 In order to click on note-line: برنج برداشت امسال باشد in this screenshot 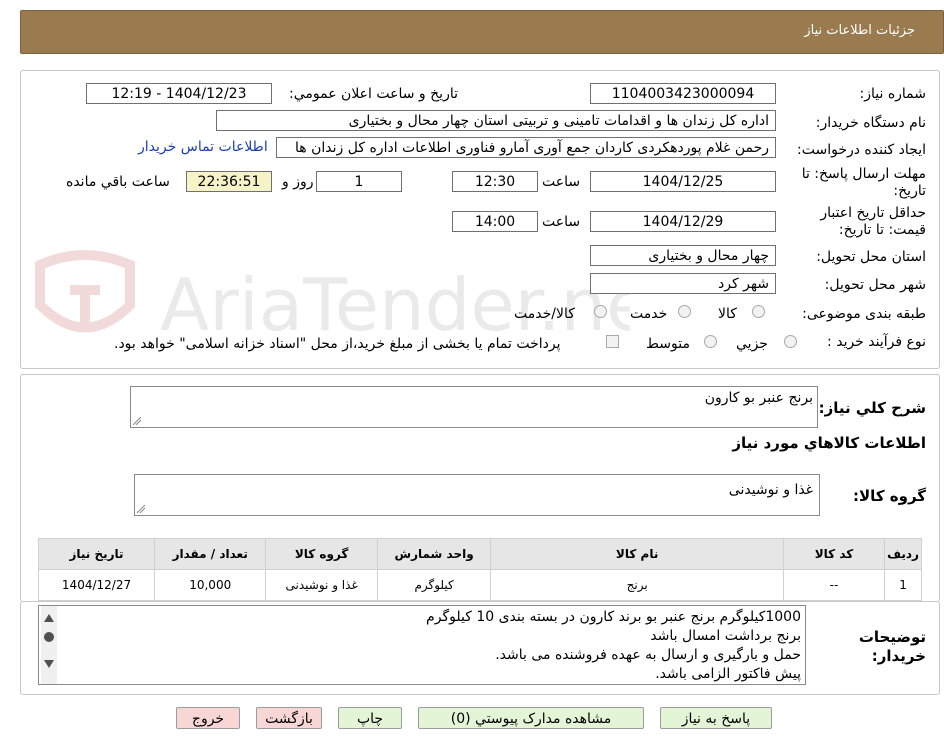, I will do `click(725, 636)`.